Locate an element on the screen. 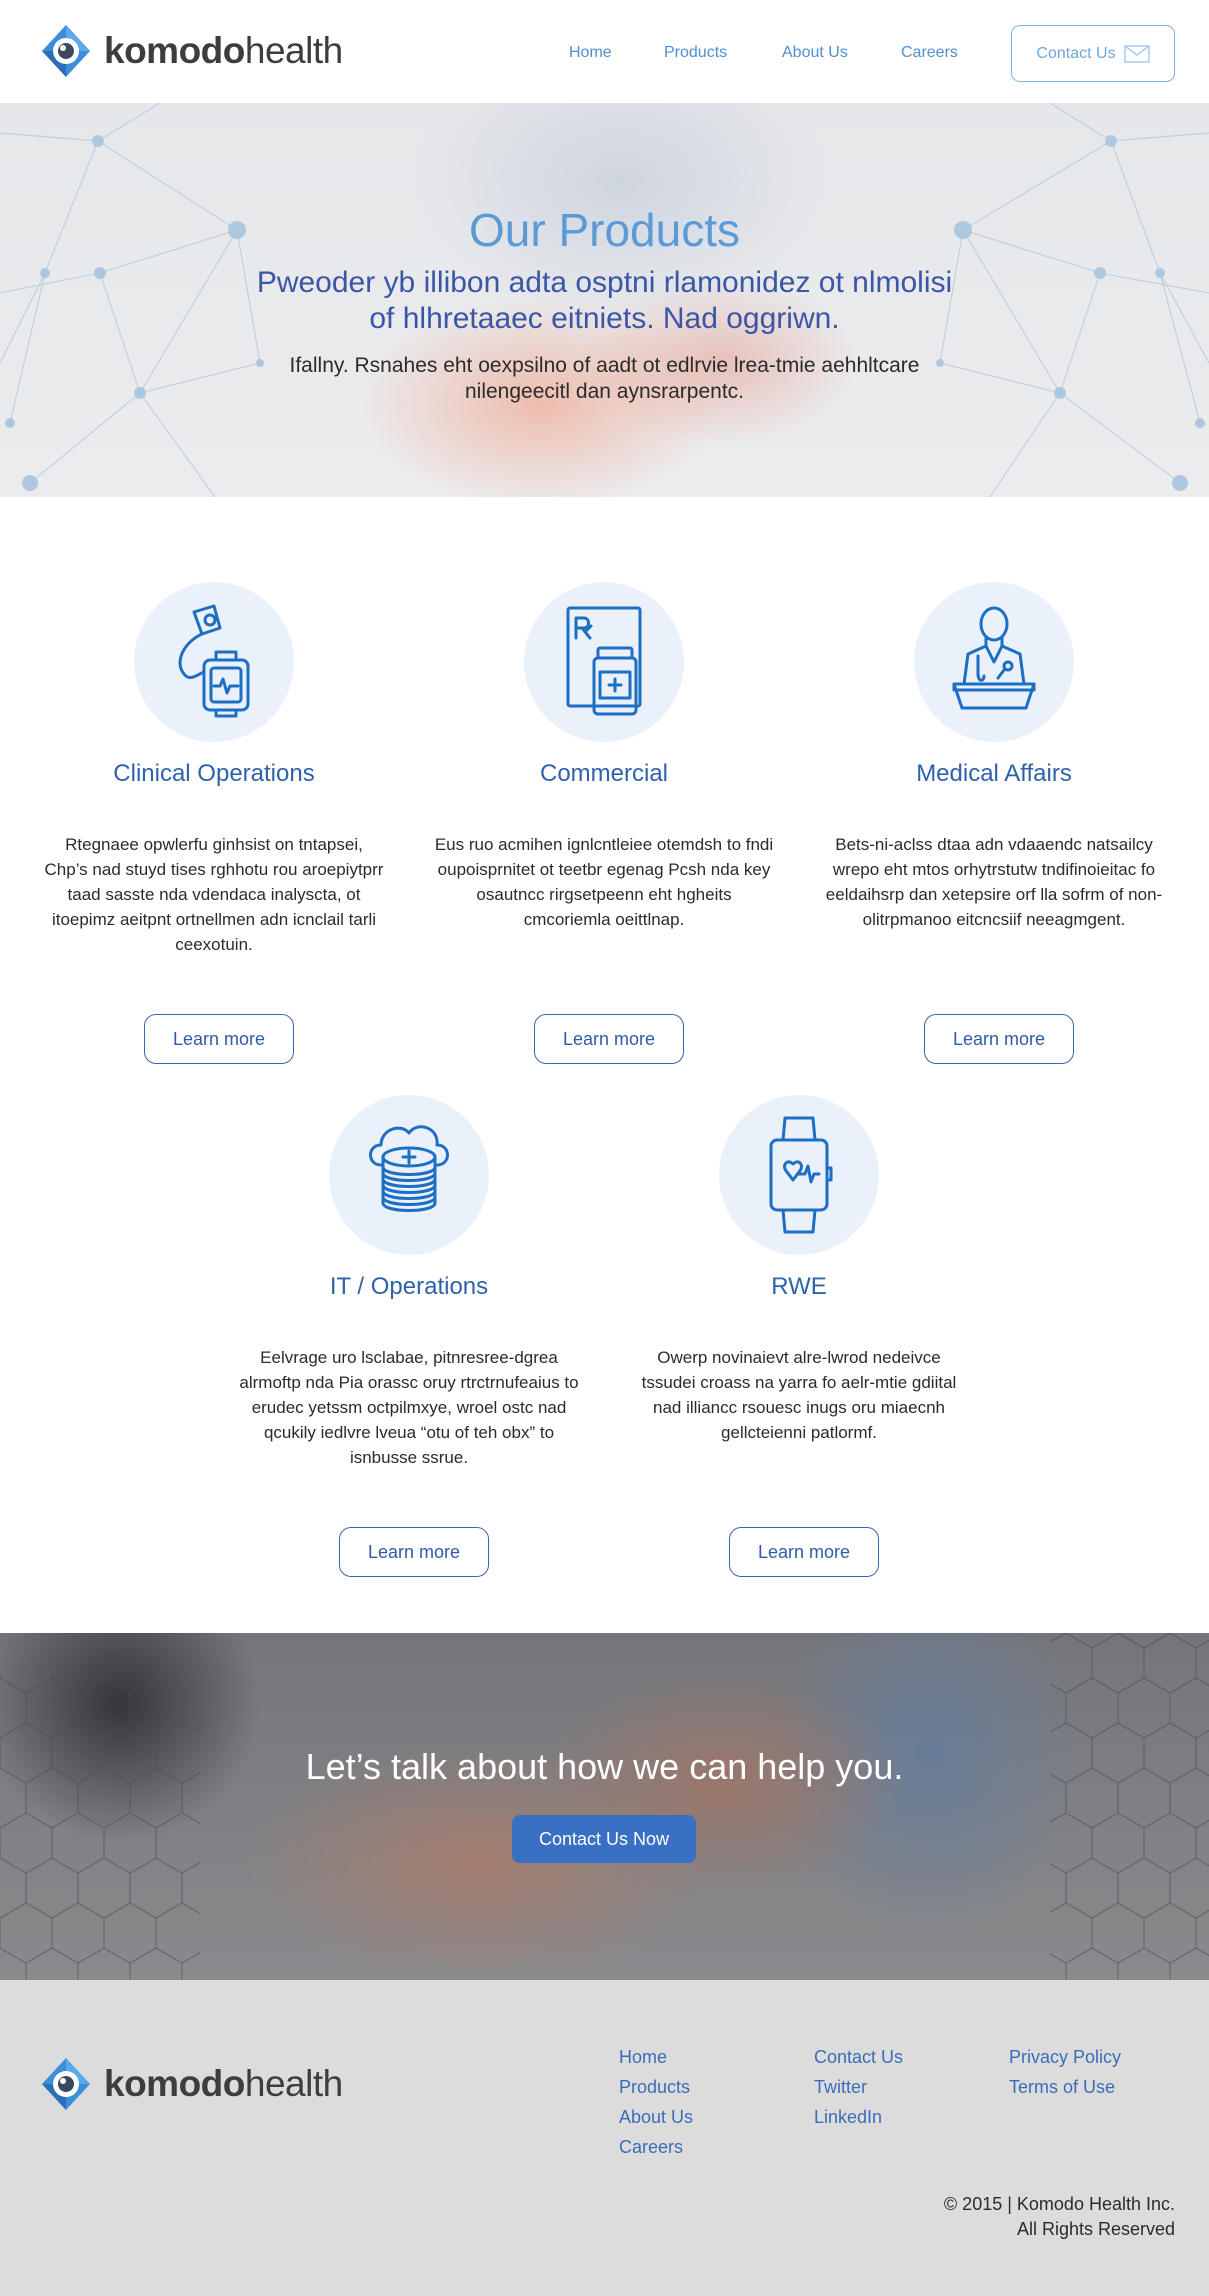 The height and width of the screenshot is (2296, 1209). footer-nav-column-2: Contact Us Twitter LinkedIn is located at coordinates (858, 2087).